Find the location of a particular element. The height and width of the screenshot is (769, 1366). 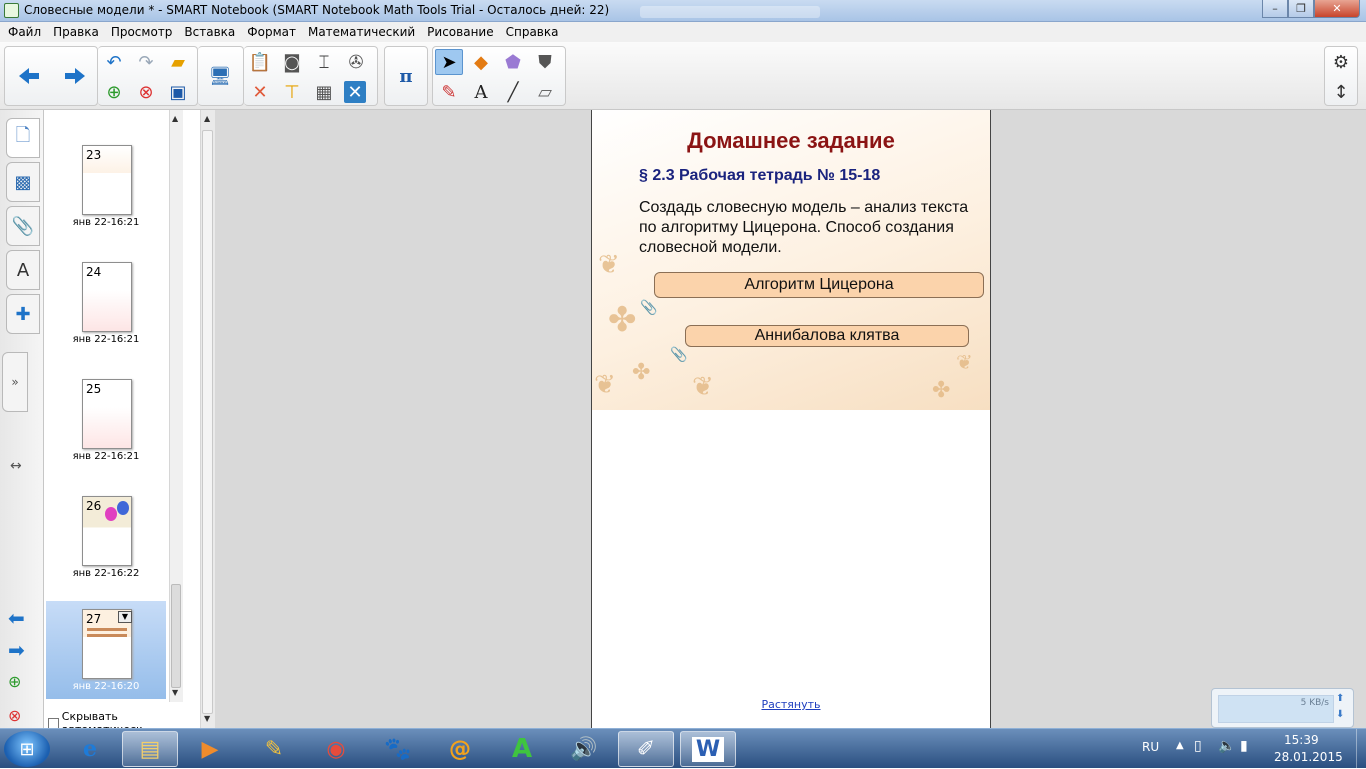

taskbar-paint: ✎ is located at coordinates (274, 749).